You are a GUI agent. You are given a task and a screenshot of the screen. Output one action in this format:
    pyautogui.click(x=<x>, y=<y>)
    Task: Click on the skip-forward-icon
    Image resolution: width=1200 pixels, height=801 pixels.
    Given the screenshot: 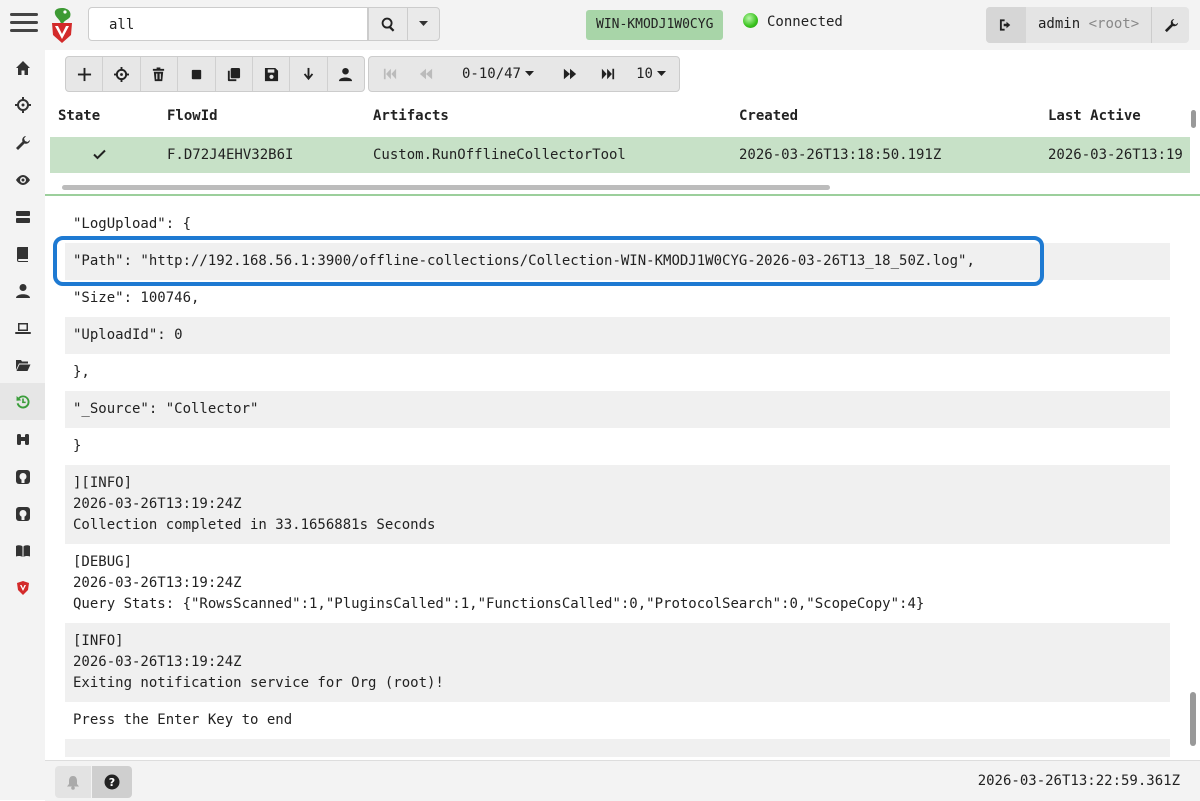 What is the action you would take?
    pyautogui.click(x=608, y=74)
    